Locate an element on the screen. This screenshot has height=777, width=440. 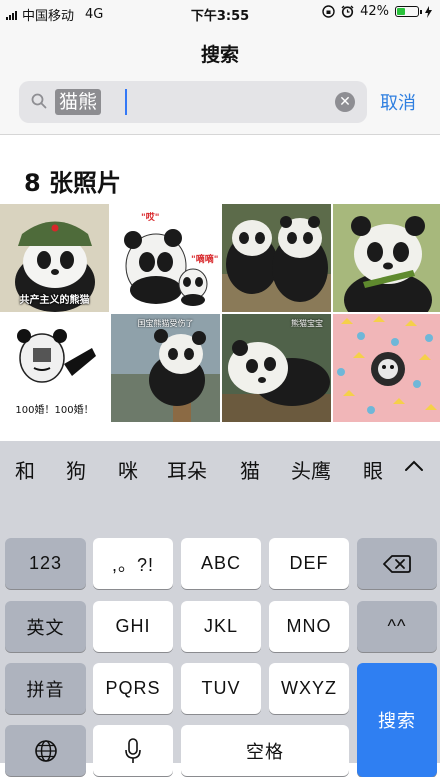
globe-key is located at coordinates (45, 750).